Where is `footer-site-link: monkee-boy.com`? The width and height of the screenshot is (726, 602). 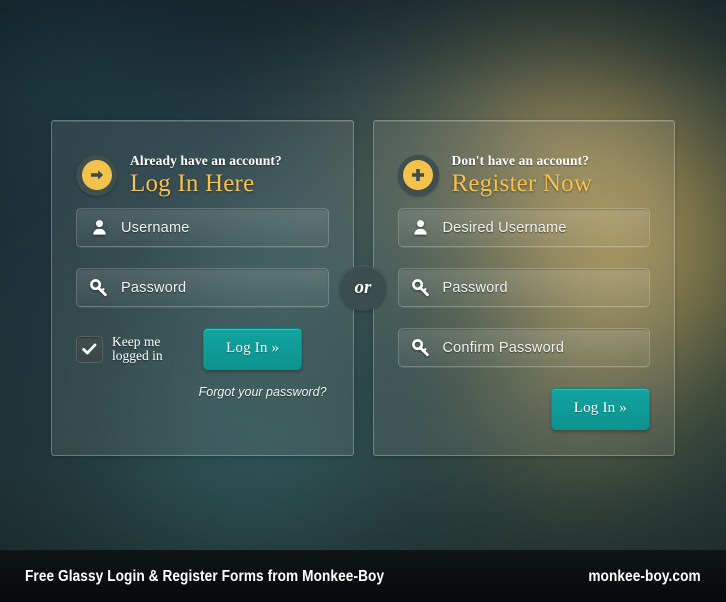 footer-site-link: monkee-boy.com is located at coordinates (645, 577).